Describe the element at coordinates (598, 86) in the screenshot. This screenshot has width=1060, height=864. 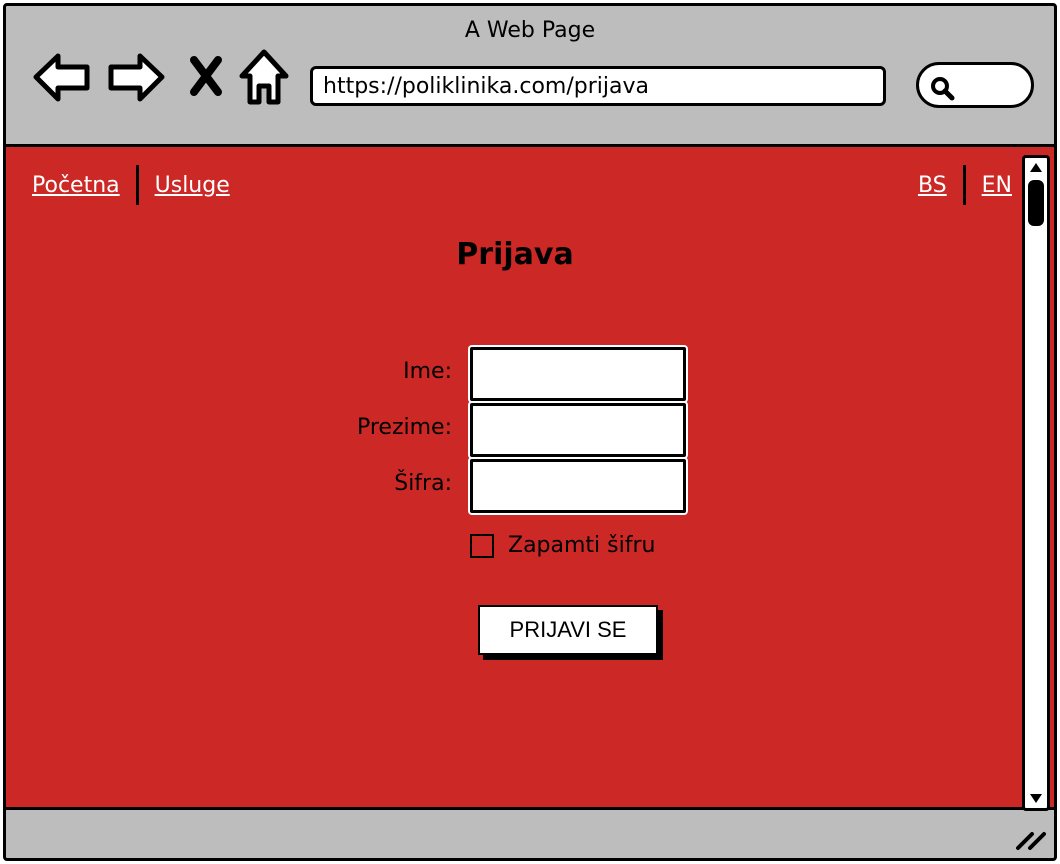
I see `address-bar: https://poliklinika.com/prijava` at that location.